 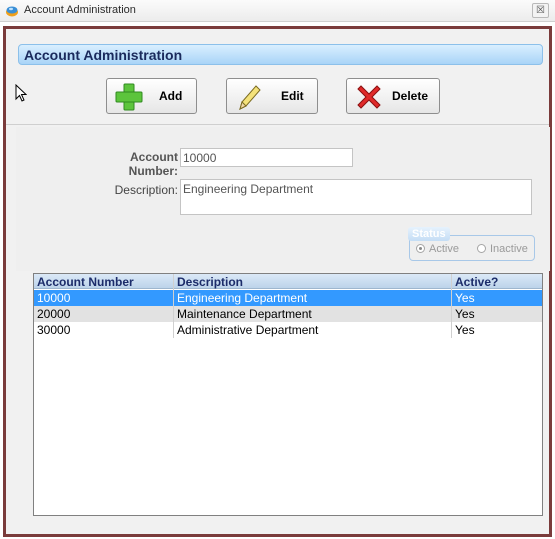 I want to click on close-icon: ☒, so click(x=540, y=10).